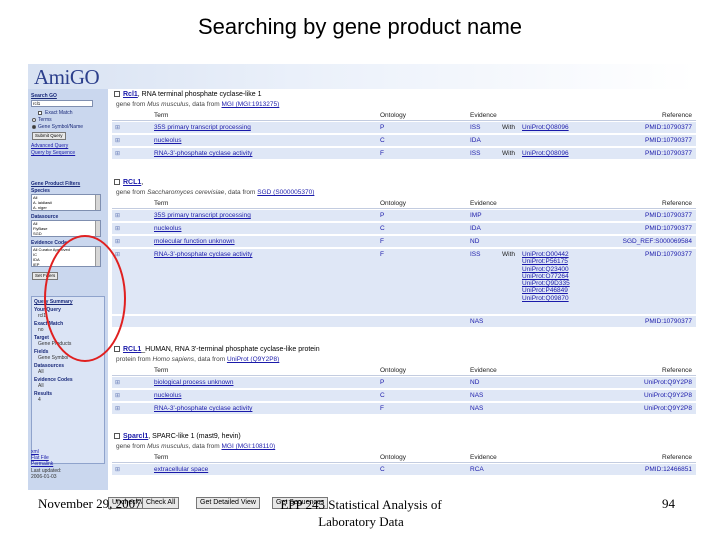  What do you see at coordinates (62, 103) in the screenshot?
I see `search-input: rcl1` at bounding box center [62, 103].